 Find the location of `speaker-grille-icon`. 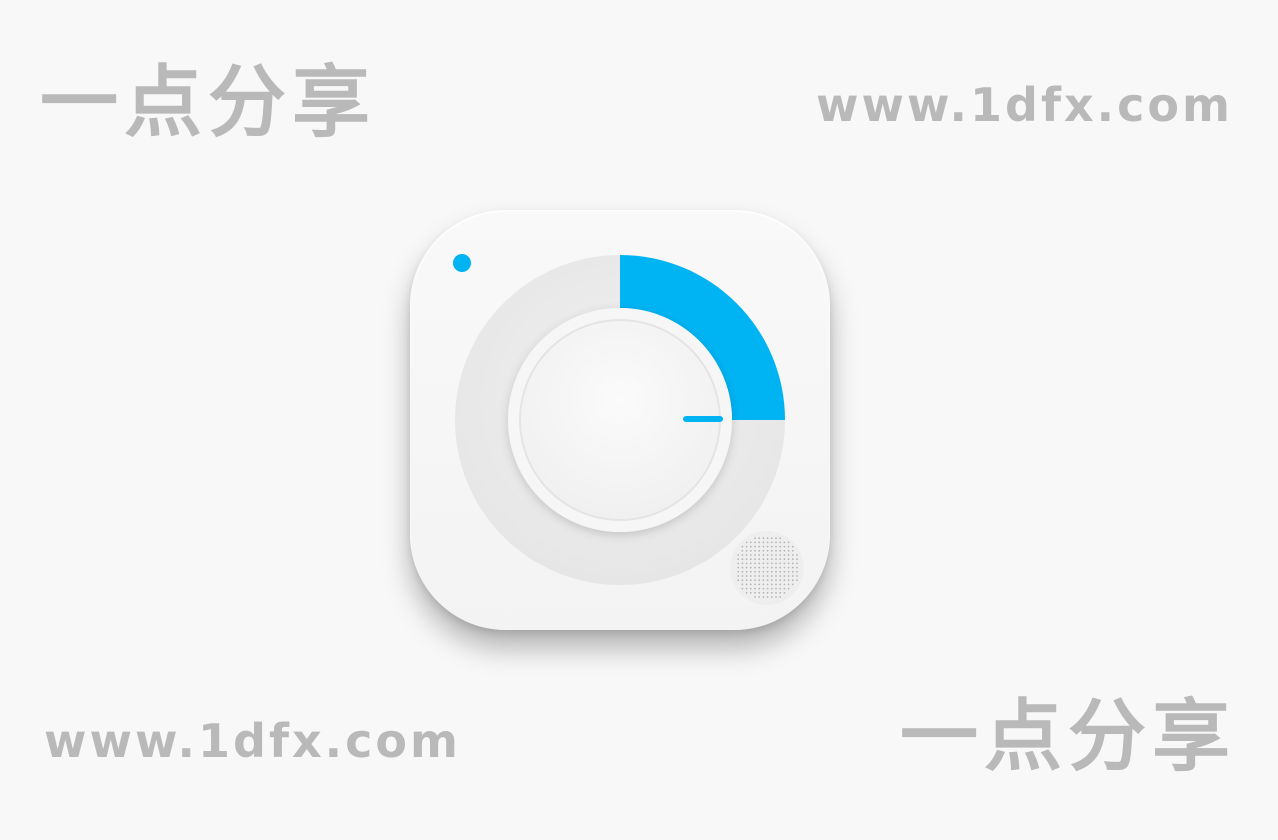

speaker-grille-icon is located at coordinates (767, 567).